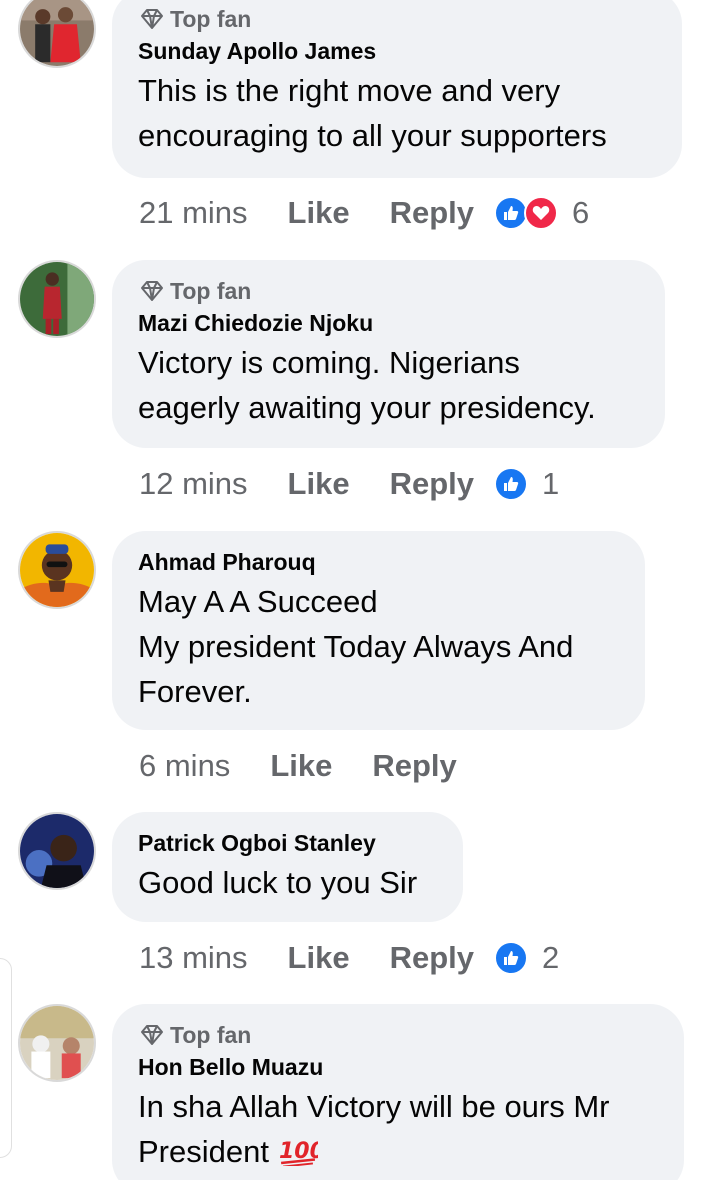 This screenshot has width=720, height=1180. What do you see at coordinates (367, 407) in the screenshot?
I see `comment-line: eagerly awaiting your presidency.` at bounding box center [367, 407].